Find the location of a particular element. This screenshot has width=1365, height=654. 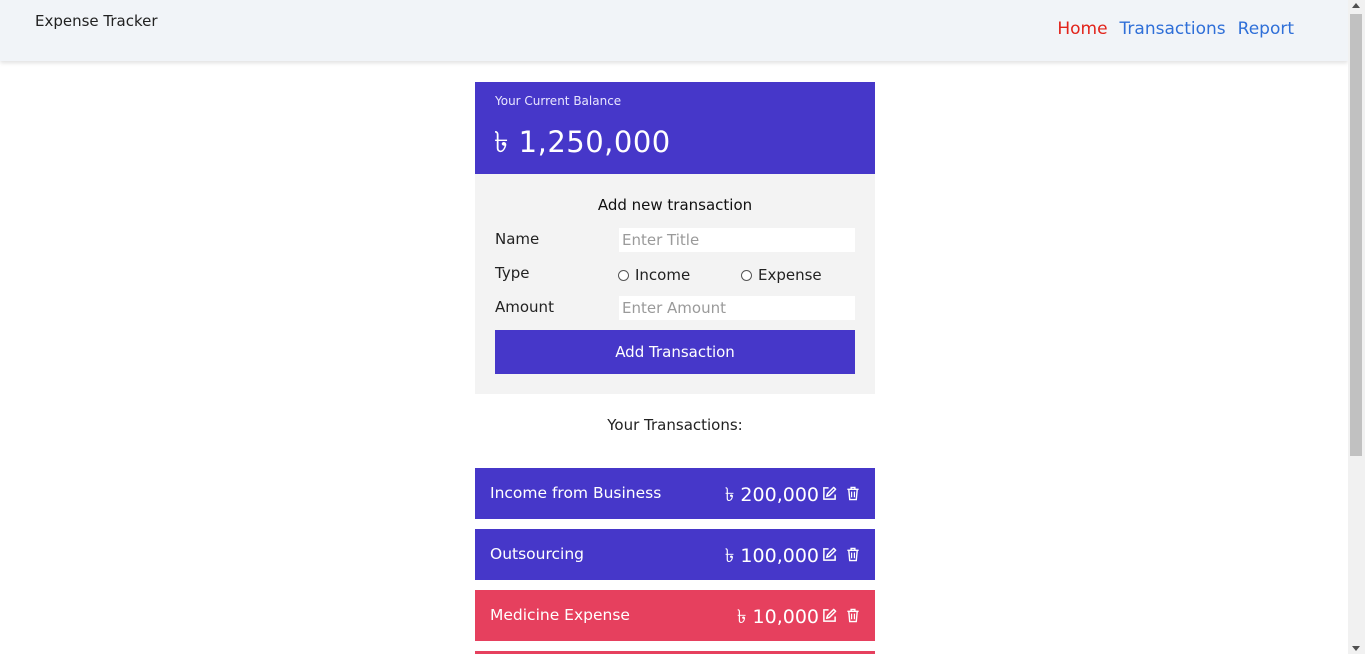

transaction-item: Outsourcing ৳ 100,000 is located at coordinates (675, 554).